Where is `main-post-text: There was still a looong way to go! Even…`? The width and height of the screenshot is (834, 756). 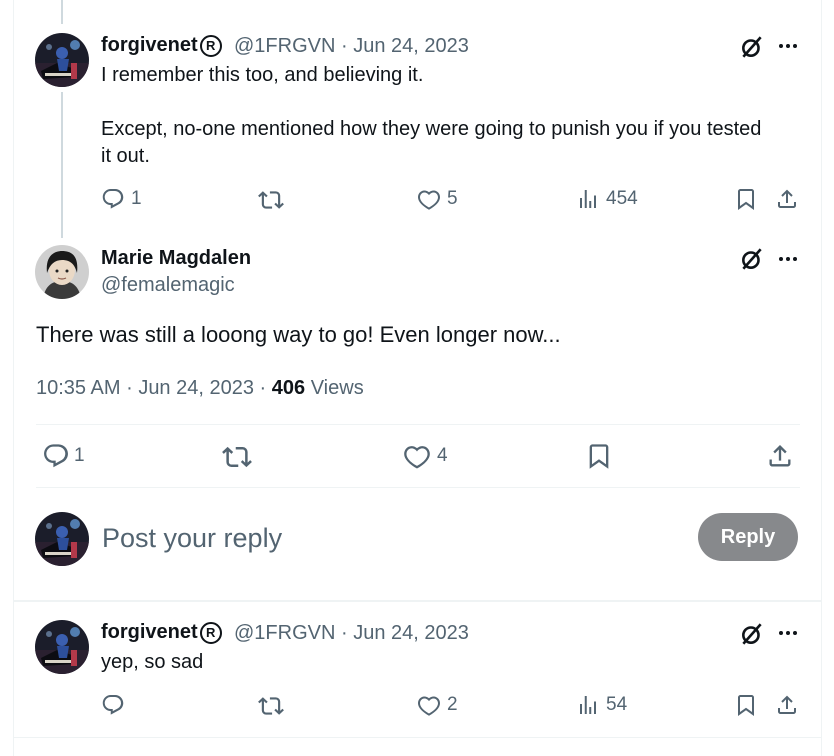
main-post-text: There was still a looong way to go! Even… is located at coordinates (298, 334).